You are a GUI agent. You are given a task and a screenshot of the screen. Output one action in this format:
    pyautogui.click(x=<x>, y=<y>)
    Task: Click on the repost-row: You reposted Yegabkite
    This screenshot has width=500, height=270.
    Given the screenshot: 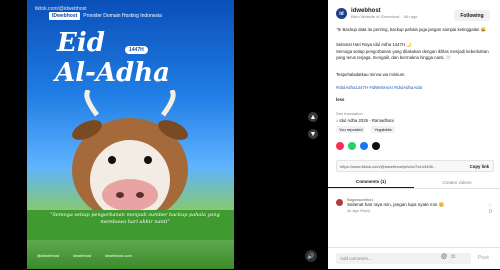 What is the action you would take?
    pyautogui.click(x=365, y=129)
    